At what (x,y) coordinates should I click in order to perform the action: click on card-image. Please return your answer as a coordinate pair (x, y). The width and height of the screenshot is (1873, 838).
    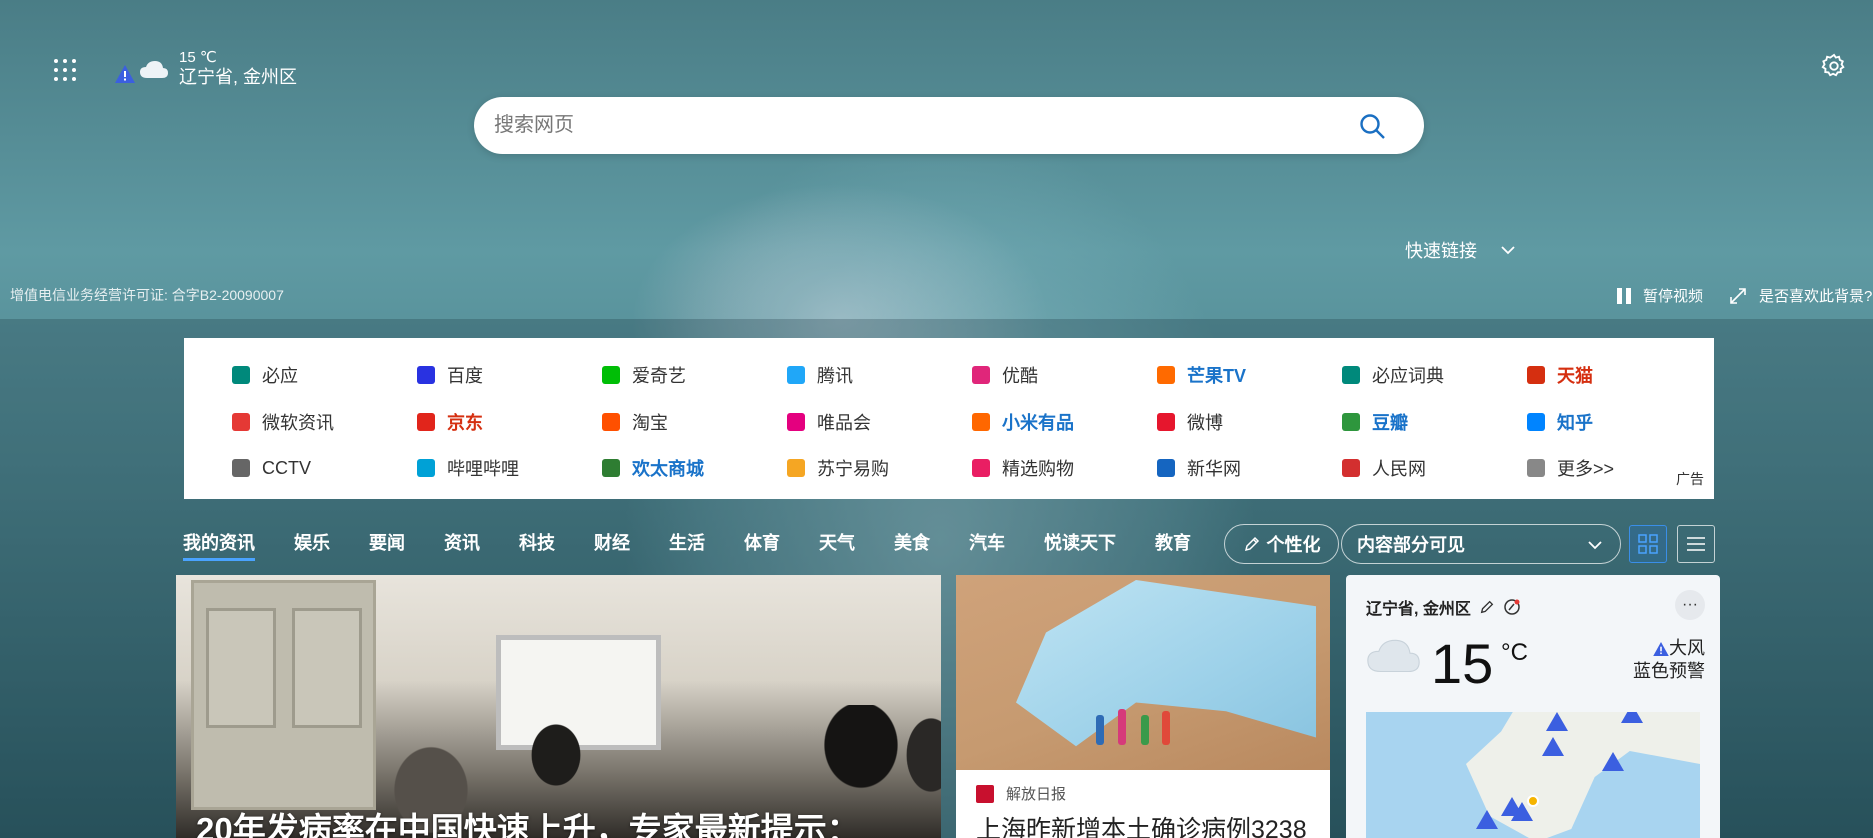
    Looking at the image, I should click on (283, 695).